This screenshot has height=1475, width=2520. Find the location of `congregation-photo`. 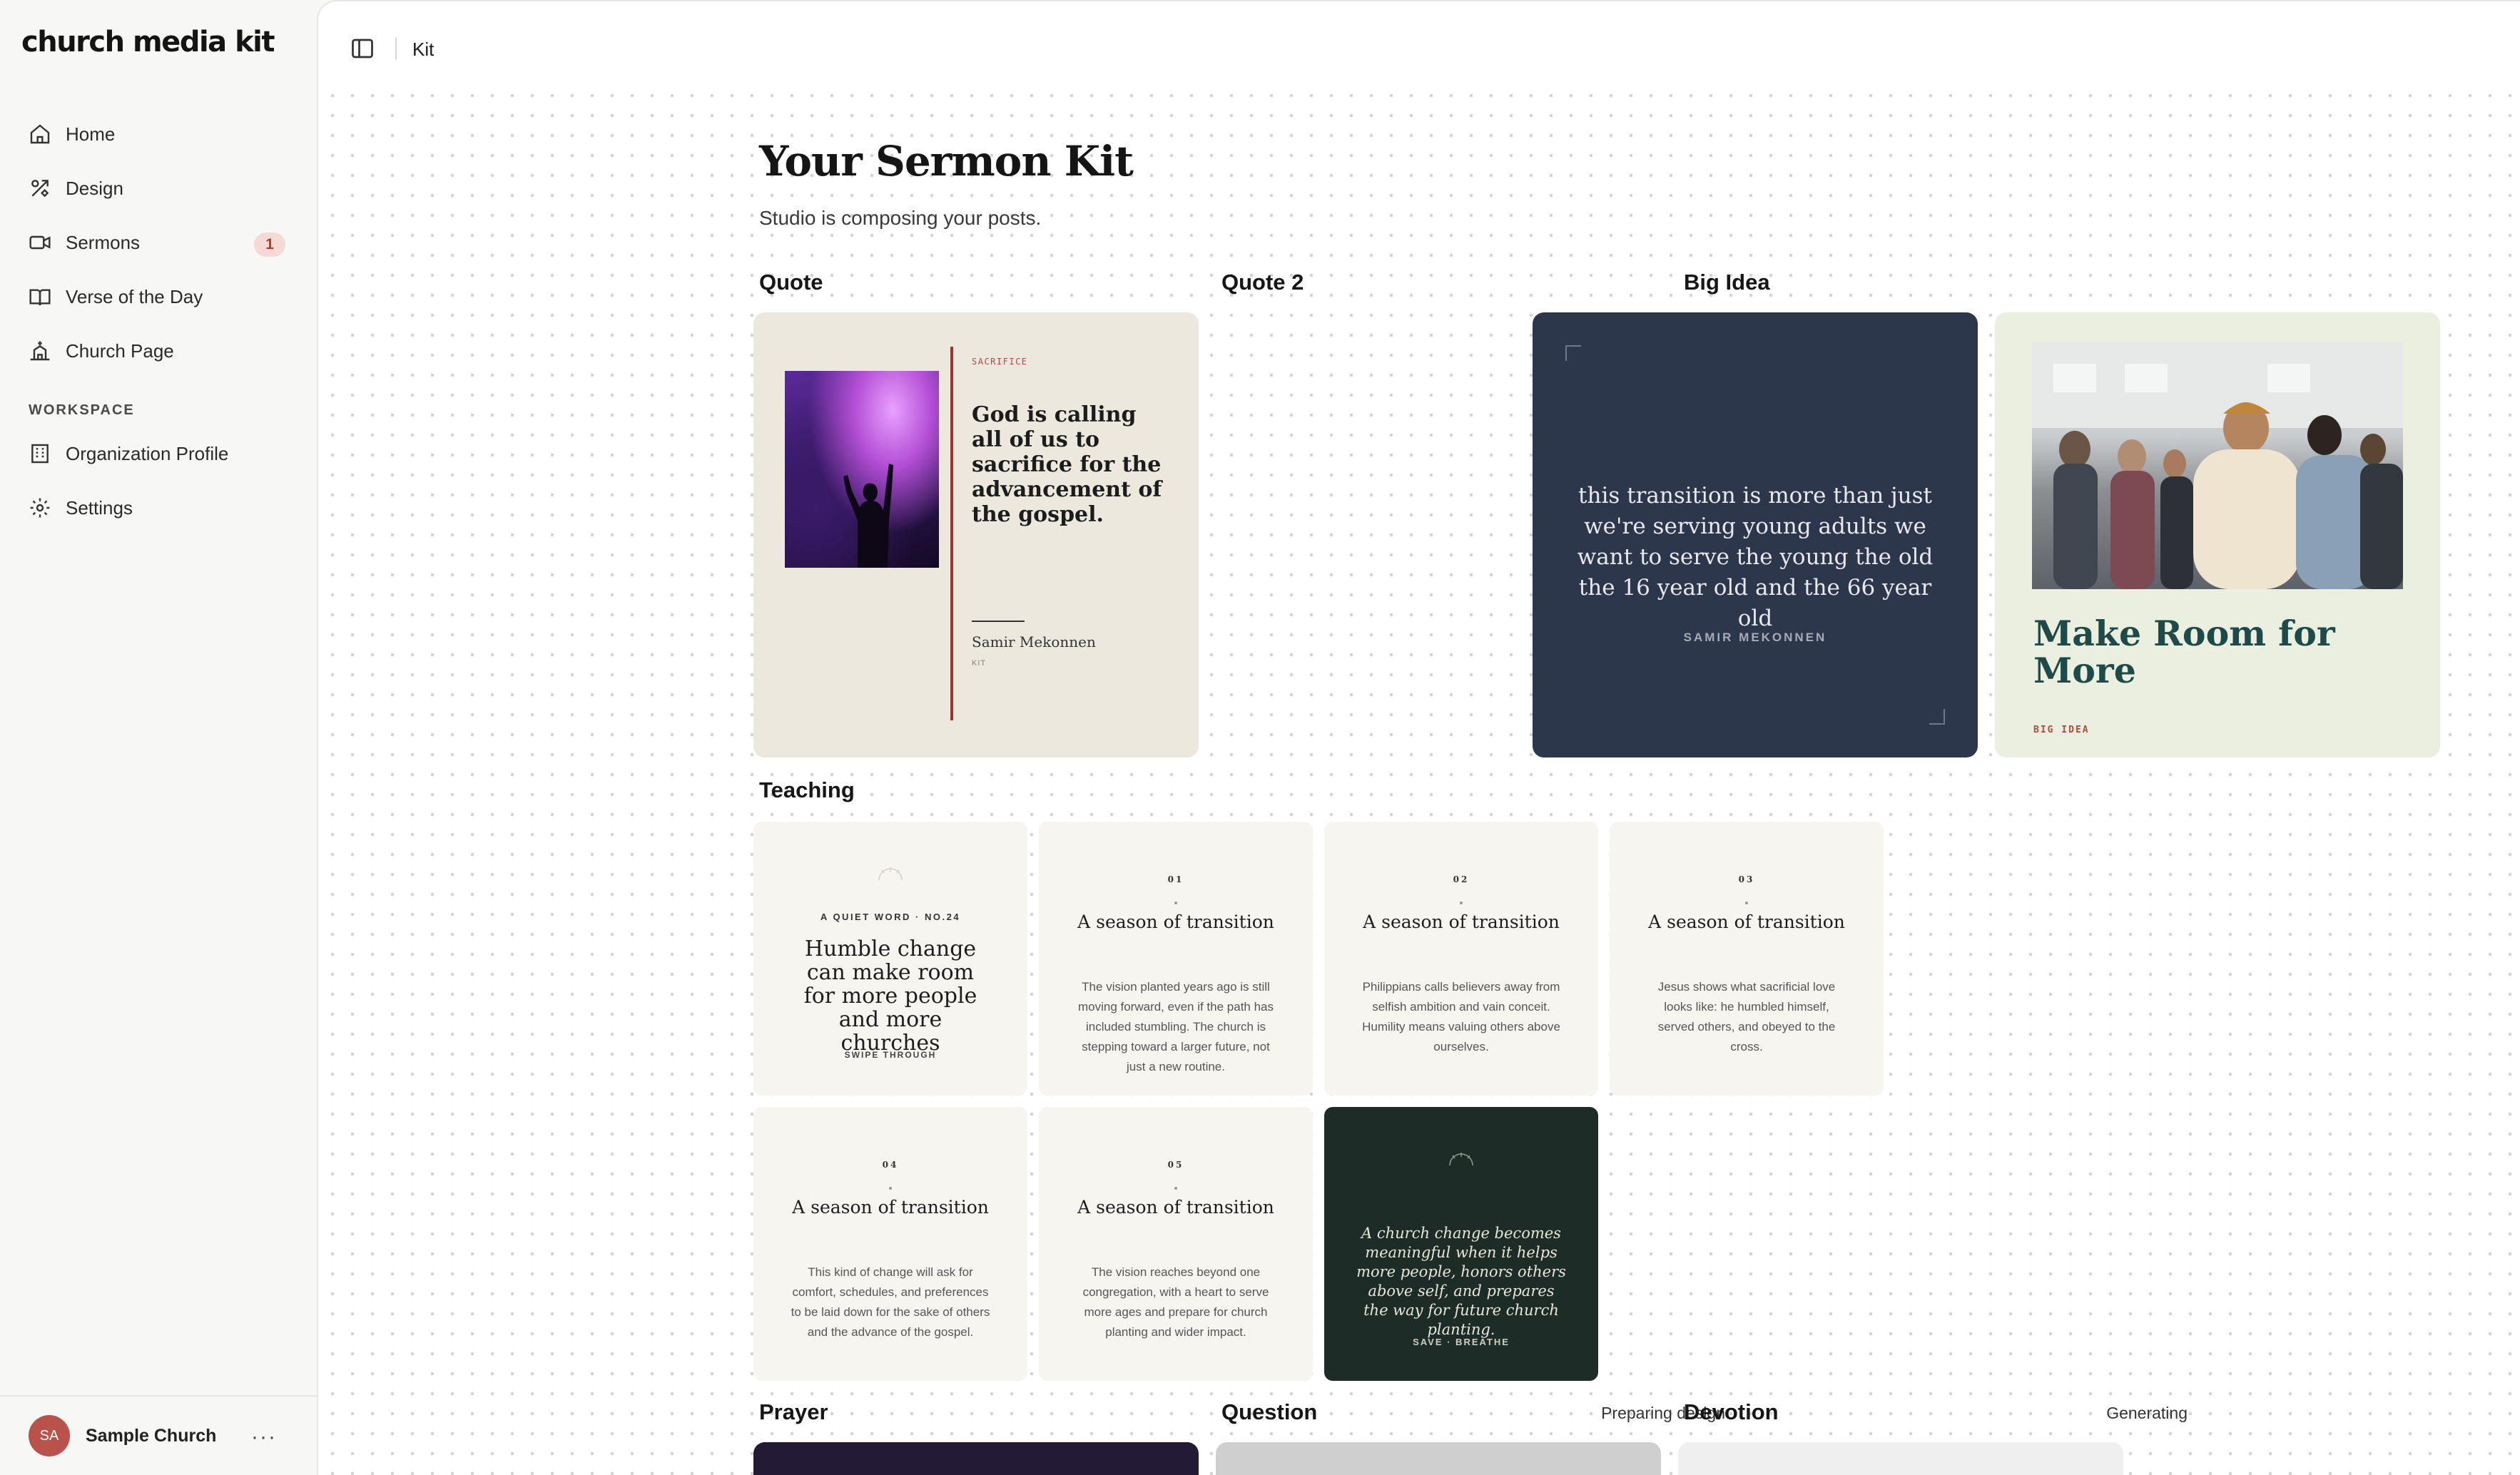

congregation-photo is located at coordinates (2217, 466).